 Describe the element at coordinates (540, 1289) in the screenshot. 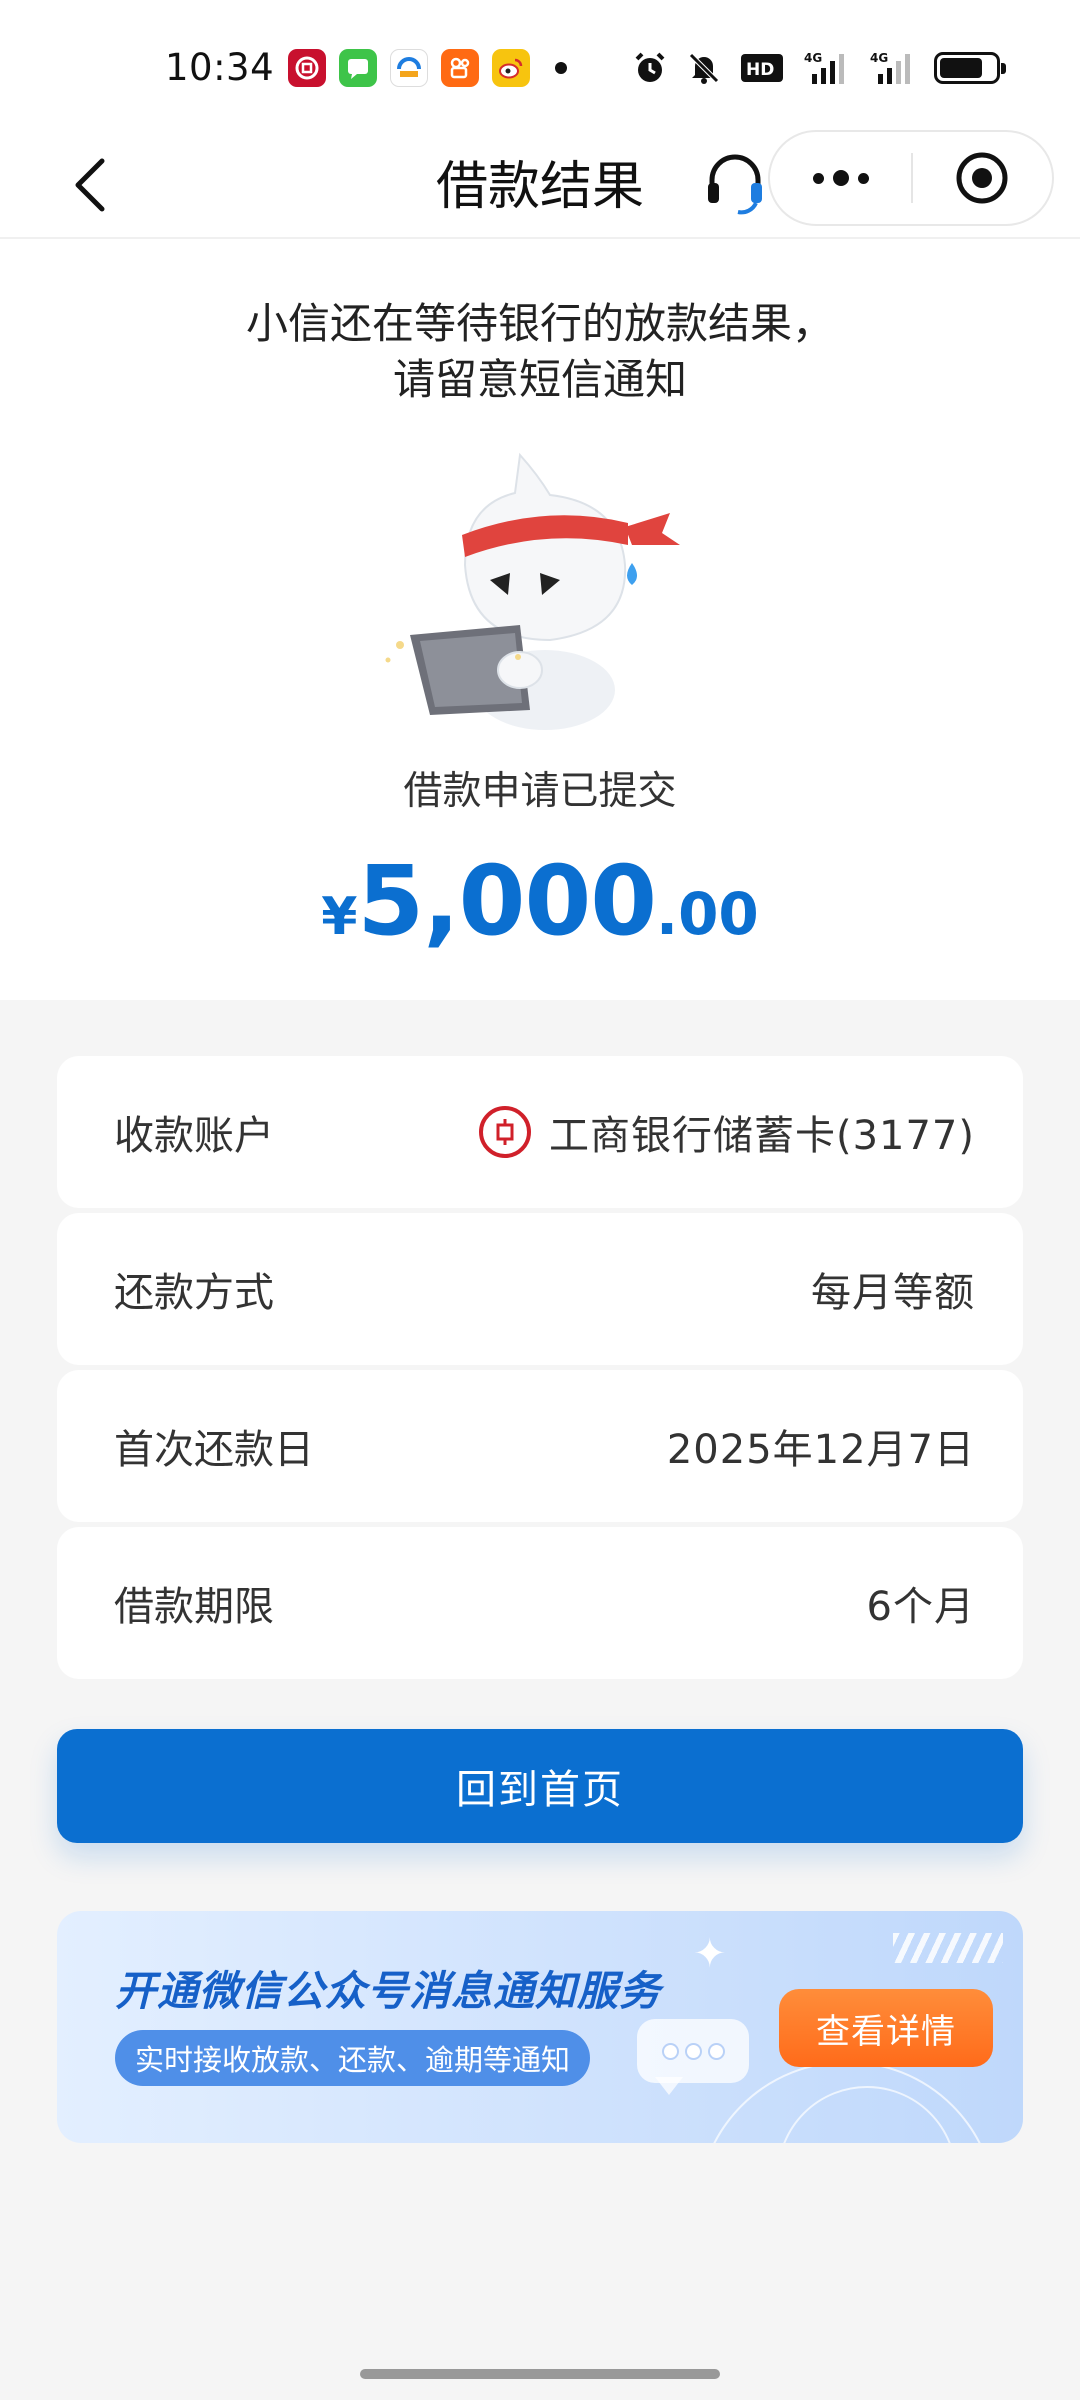

I see `repayment-method-row: 还款方式 每月等额` at that location.